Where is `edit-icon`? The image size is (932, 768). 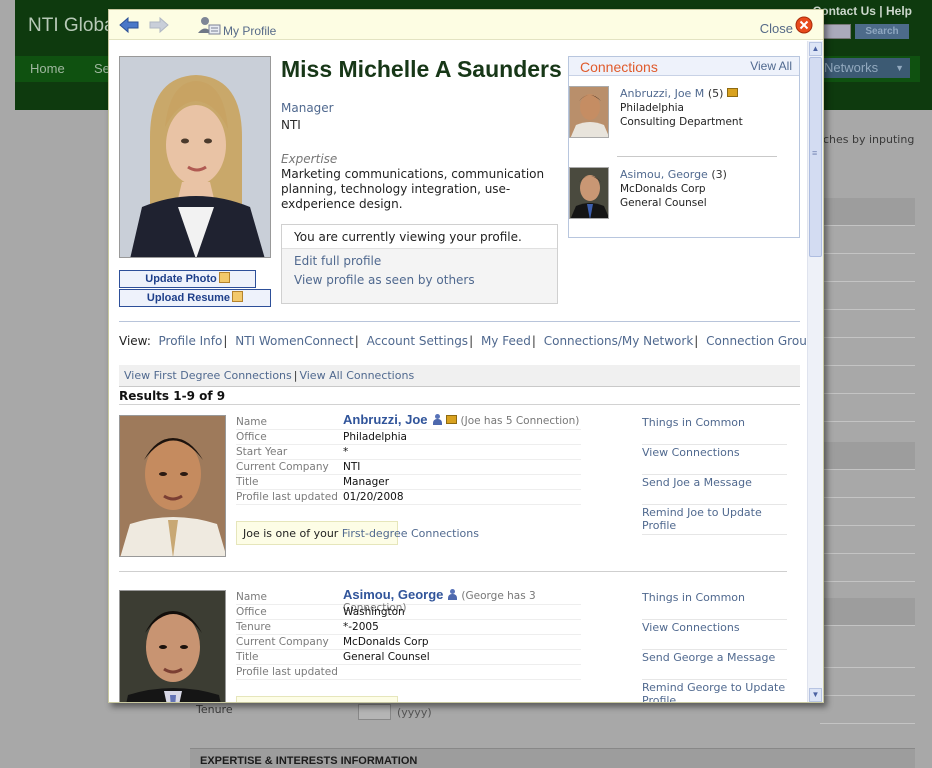
edit-icon is located at coordinates (238, 296).